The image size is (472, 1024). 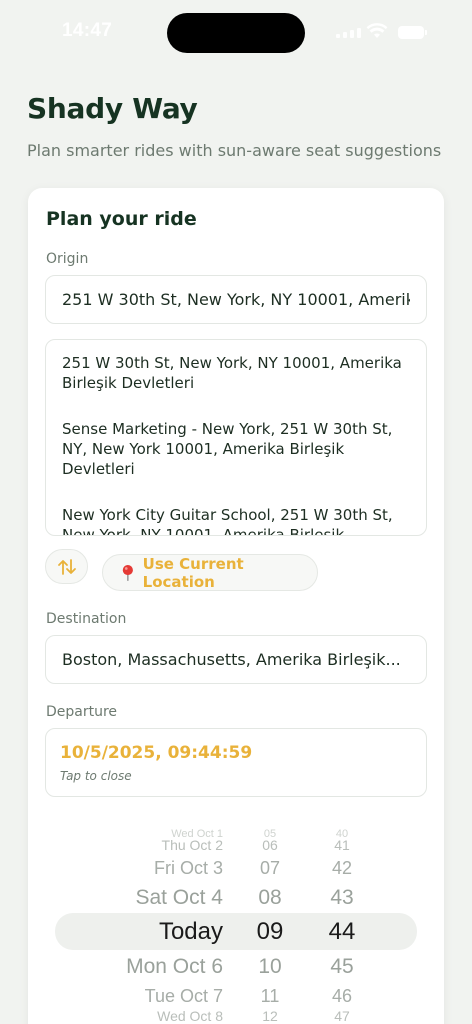 I want to click on picker-minute: 42, so click(x=342, y=868).